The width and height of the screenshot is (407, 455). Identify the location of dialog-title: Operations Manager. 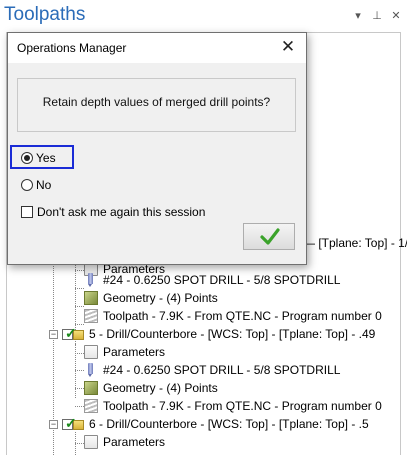
(72, 48).